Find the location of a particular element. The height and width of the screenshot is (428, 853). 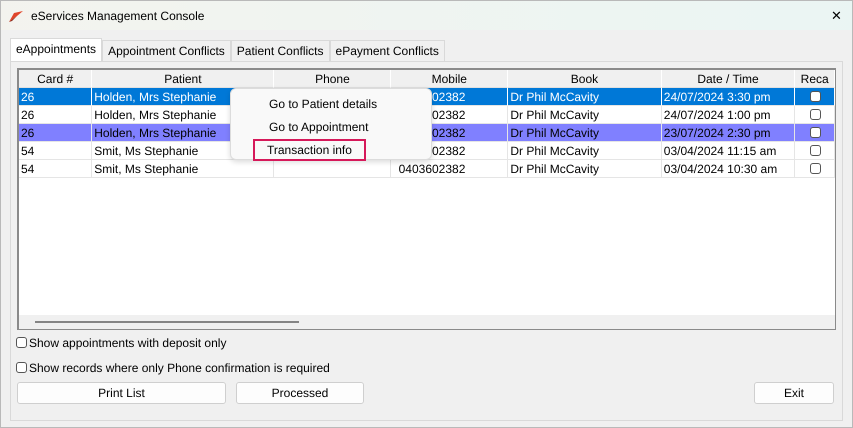

tab: eAppointments is located at coordinates (56, 49).